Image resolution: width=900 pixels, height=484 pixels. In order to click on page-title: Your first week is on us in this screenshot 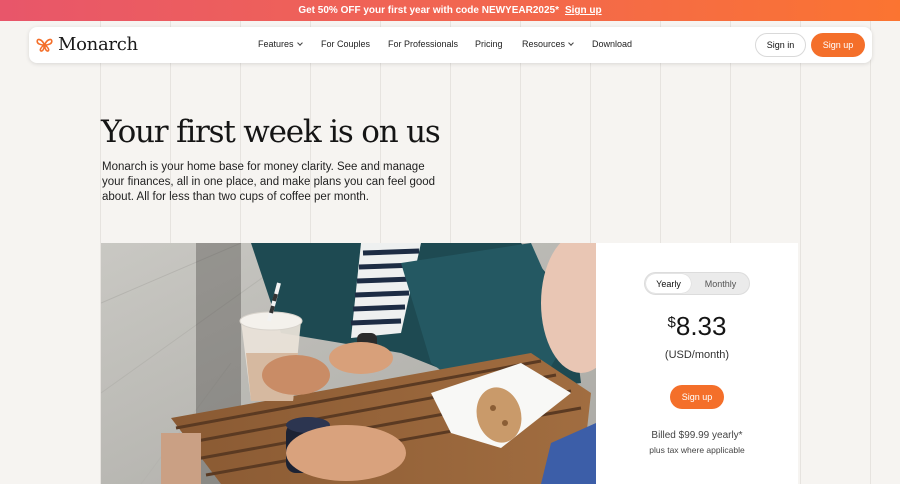, I will do `click(271, 132)`.